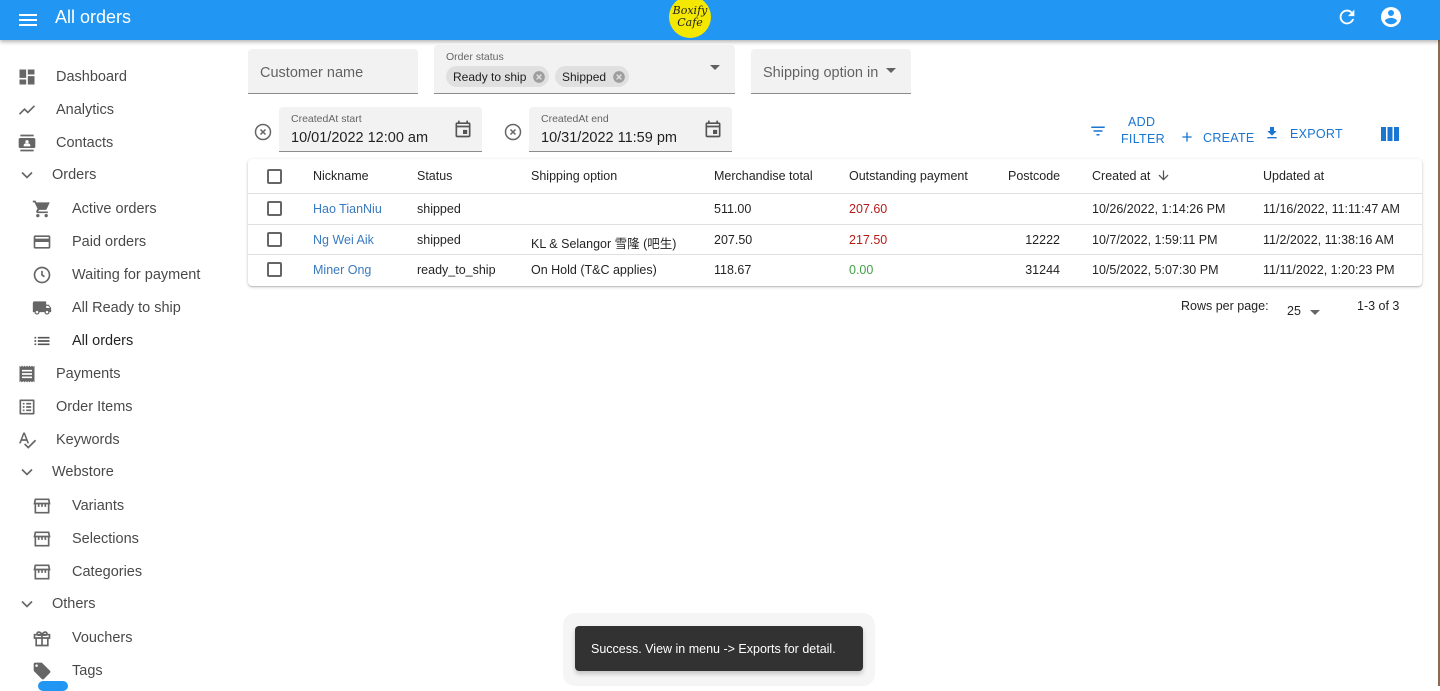 The width and height of the screenshot is (1440, 691). What do you see at coordinates (28, 20) in the screenshot?
I see `menu-icon` at bounding box center [28, 20].